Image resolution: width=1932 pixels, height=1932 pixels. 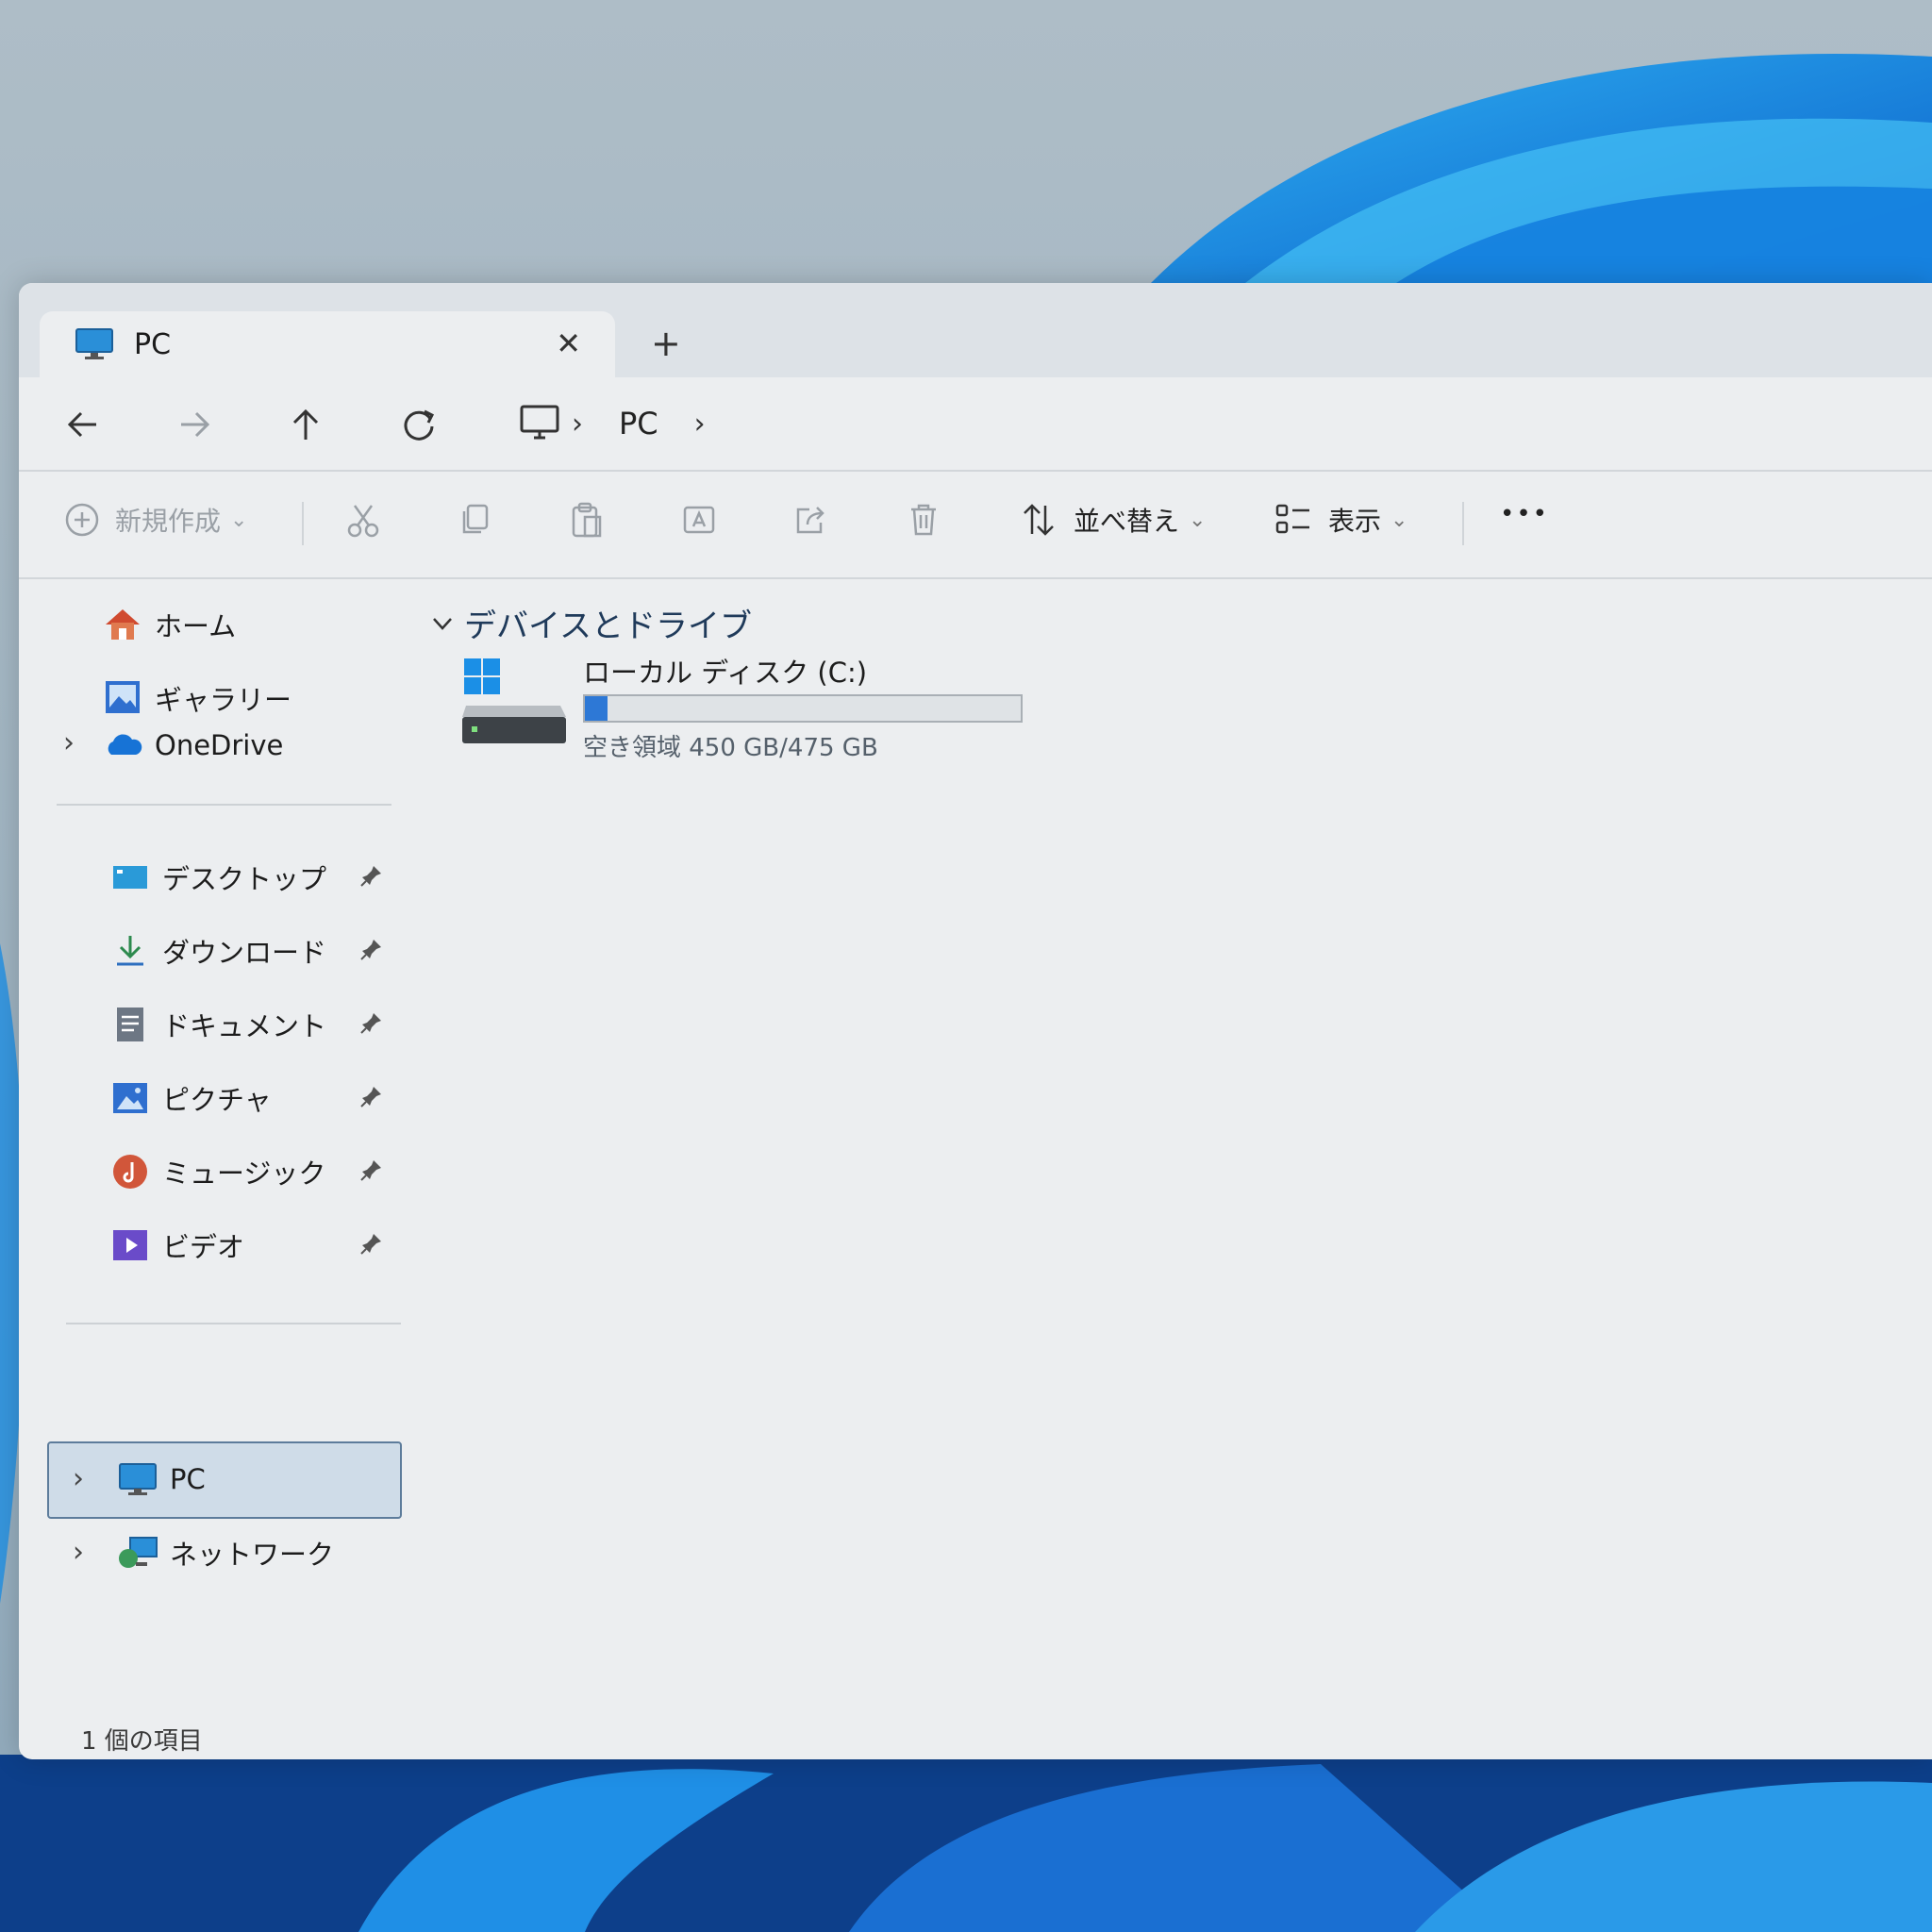 I want to click on drive-name: ローカル ディスク (C:), so click(x=725, y=673).